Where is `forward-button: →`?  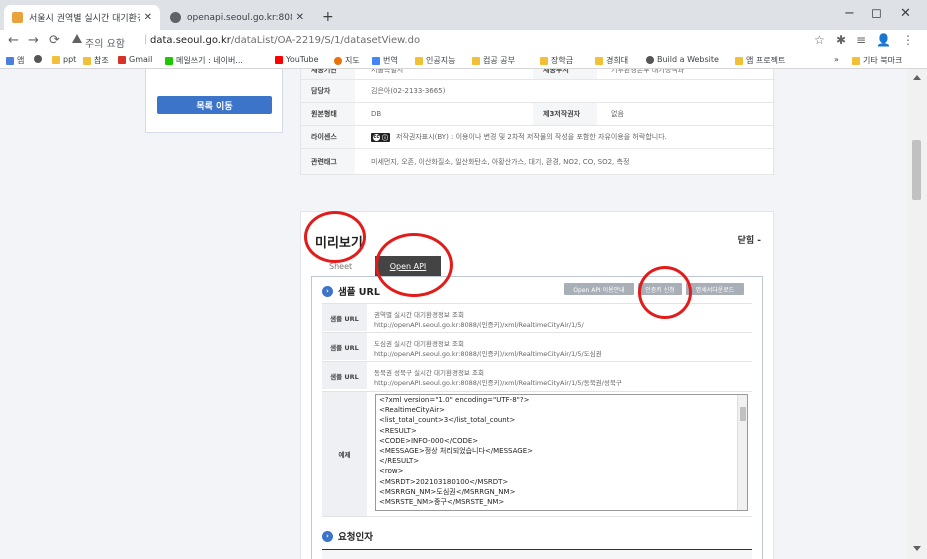 forward-button: → is located at coordinates (33, 40).